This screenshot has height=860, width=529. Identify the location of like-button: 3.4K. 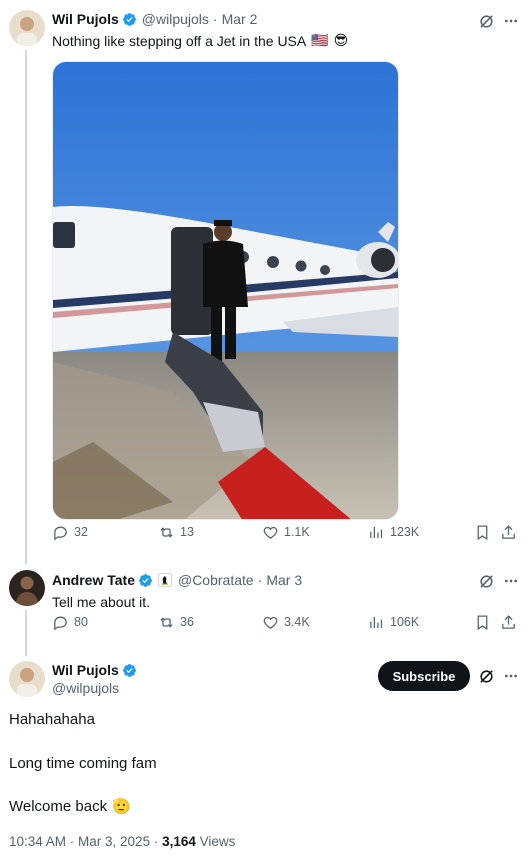
(286, 622).